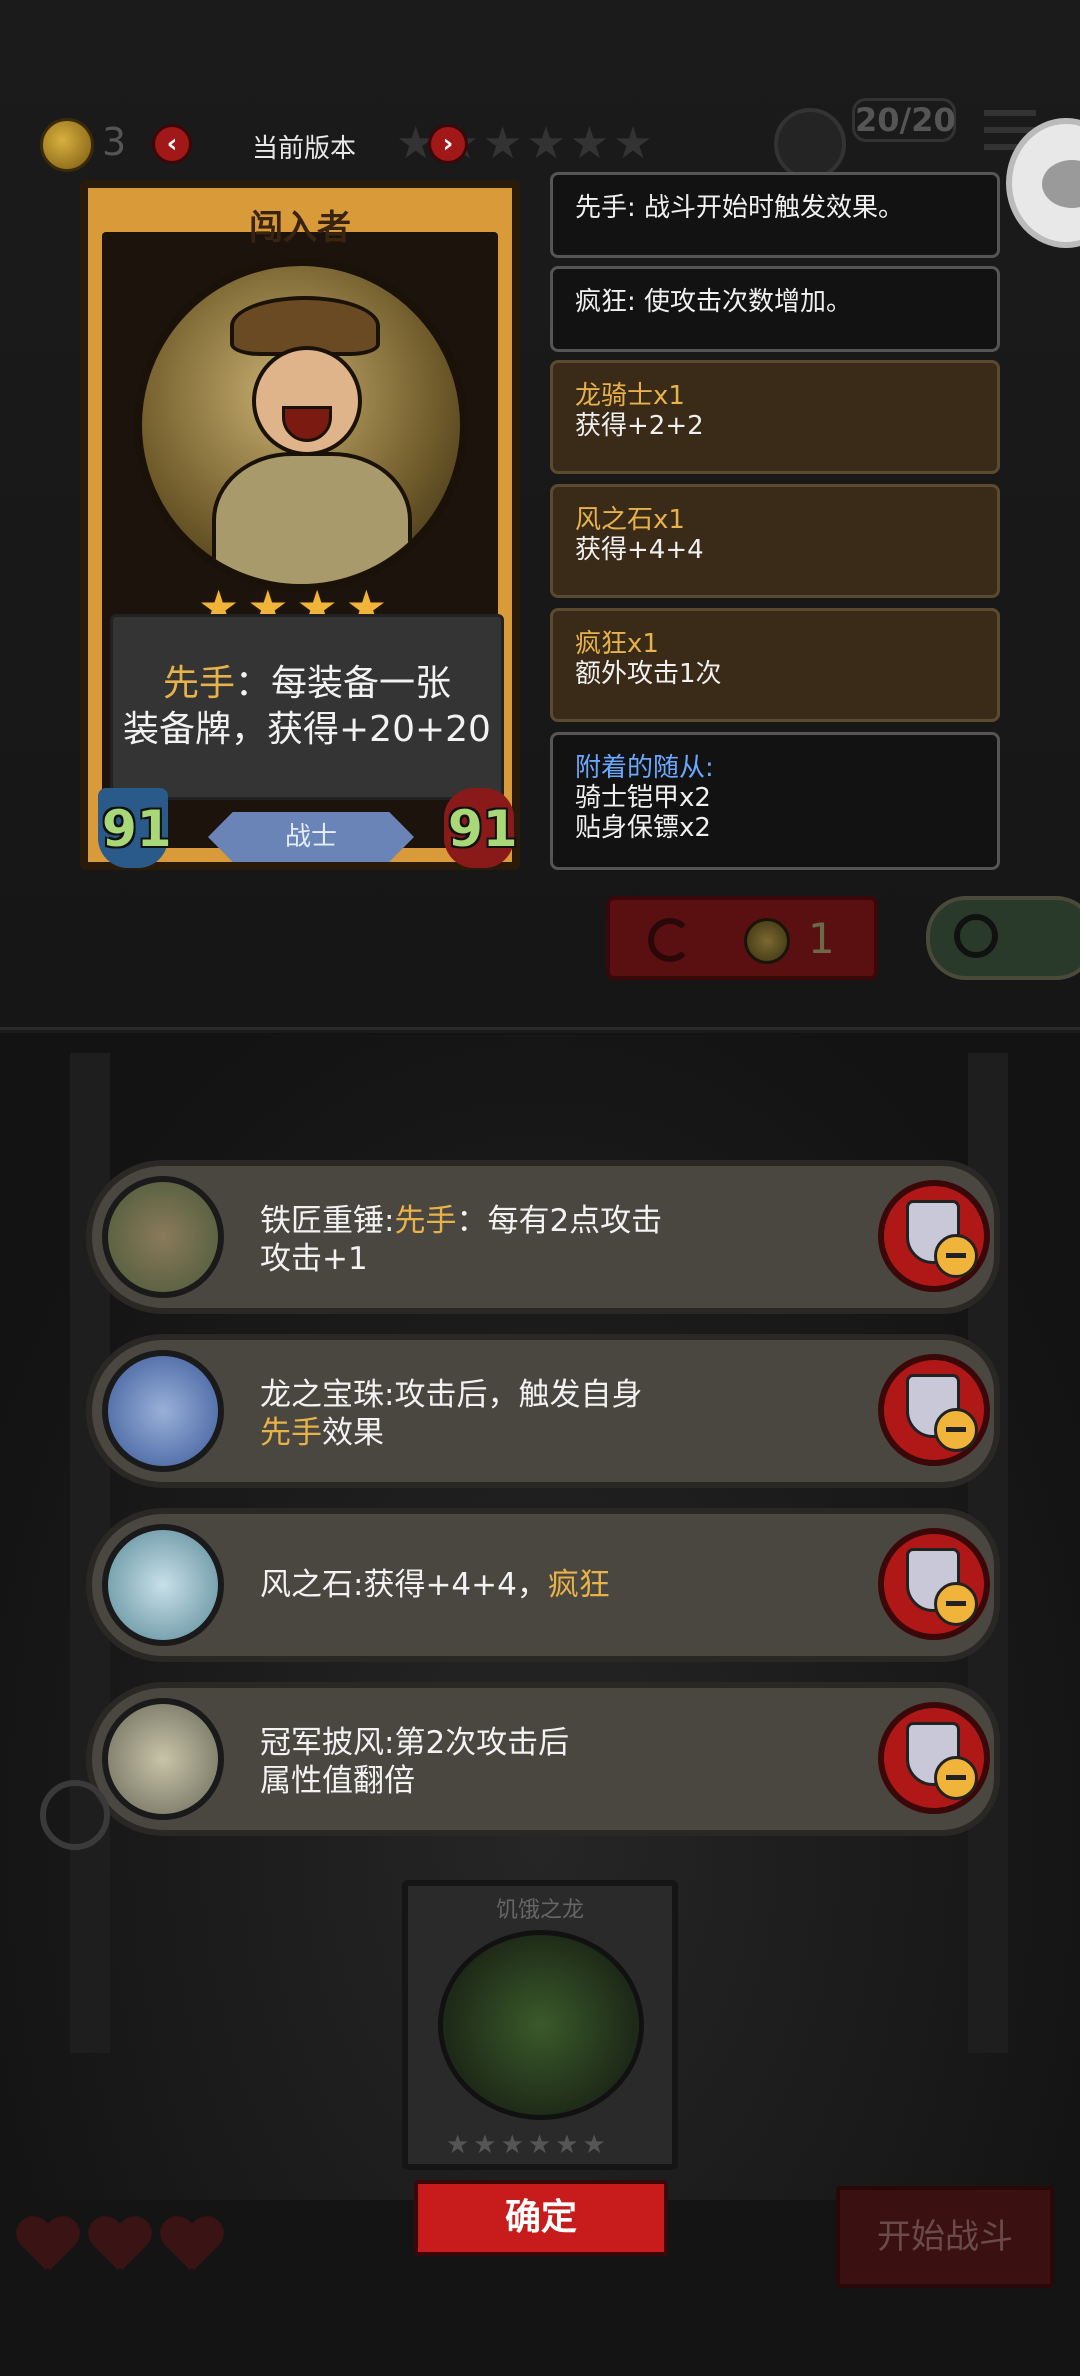 The image size is (1080, 2376). Describe the element at coordinates (163, 1411) in the screenshot. I see `dragon-orb-icon` at that location.